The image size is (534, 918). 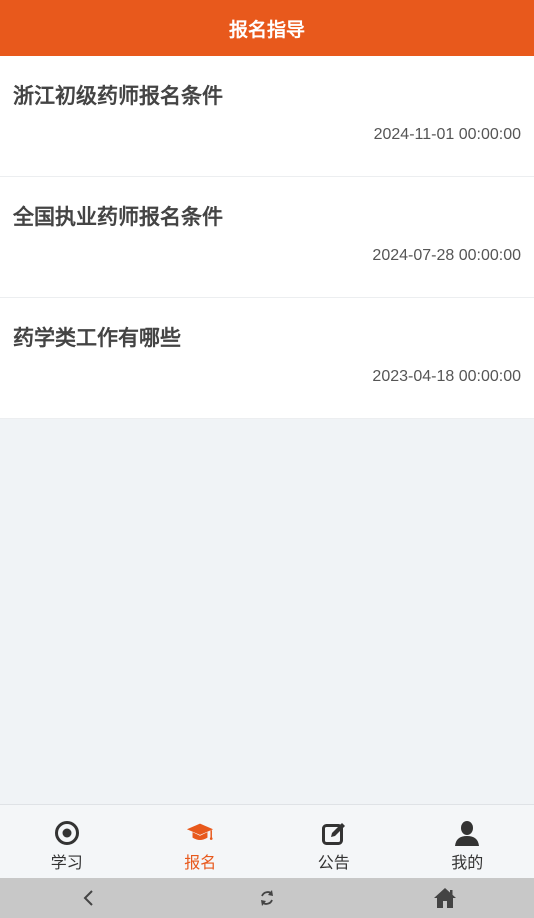 I want to click on refresh-icon, so click(x=267, y=898).